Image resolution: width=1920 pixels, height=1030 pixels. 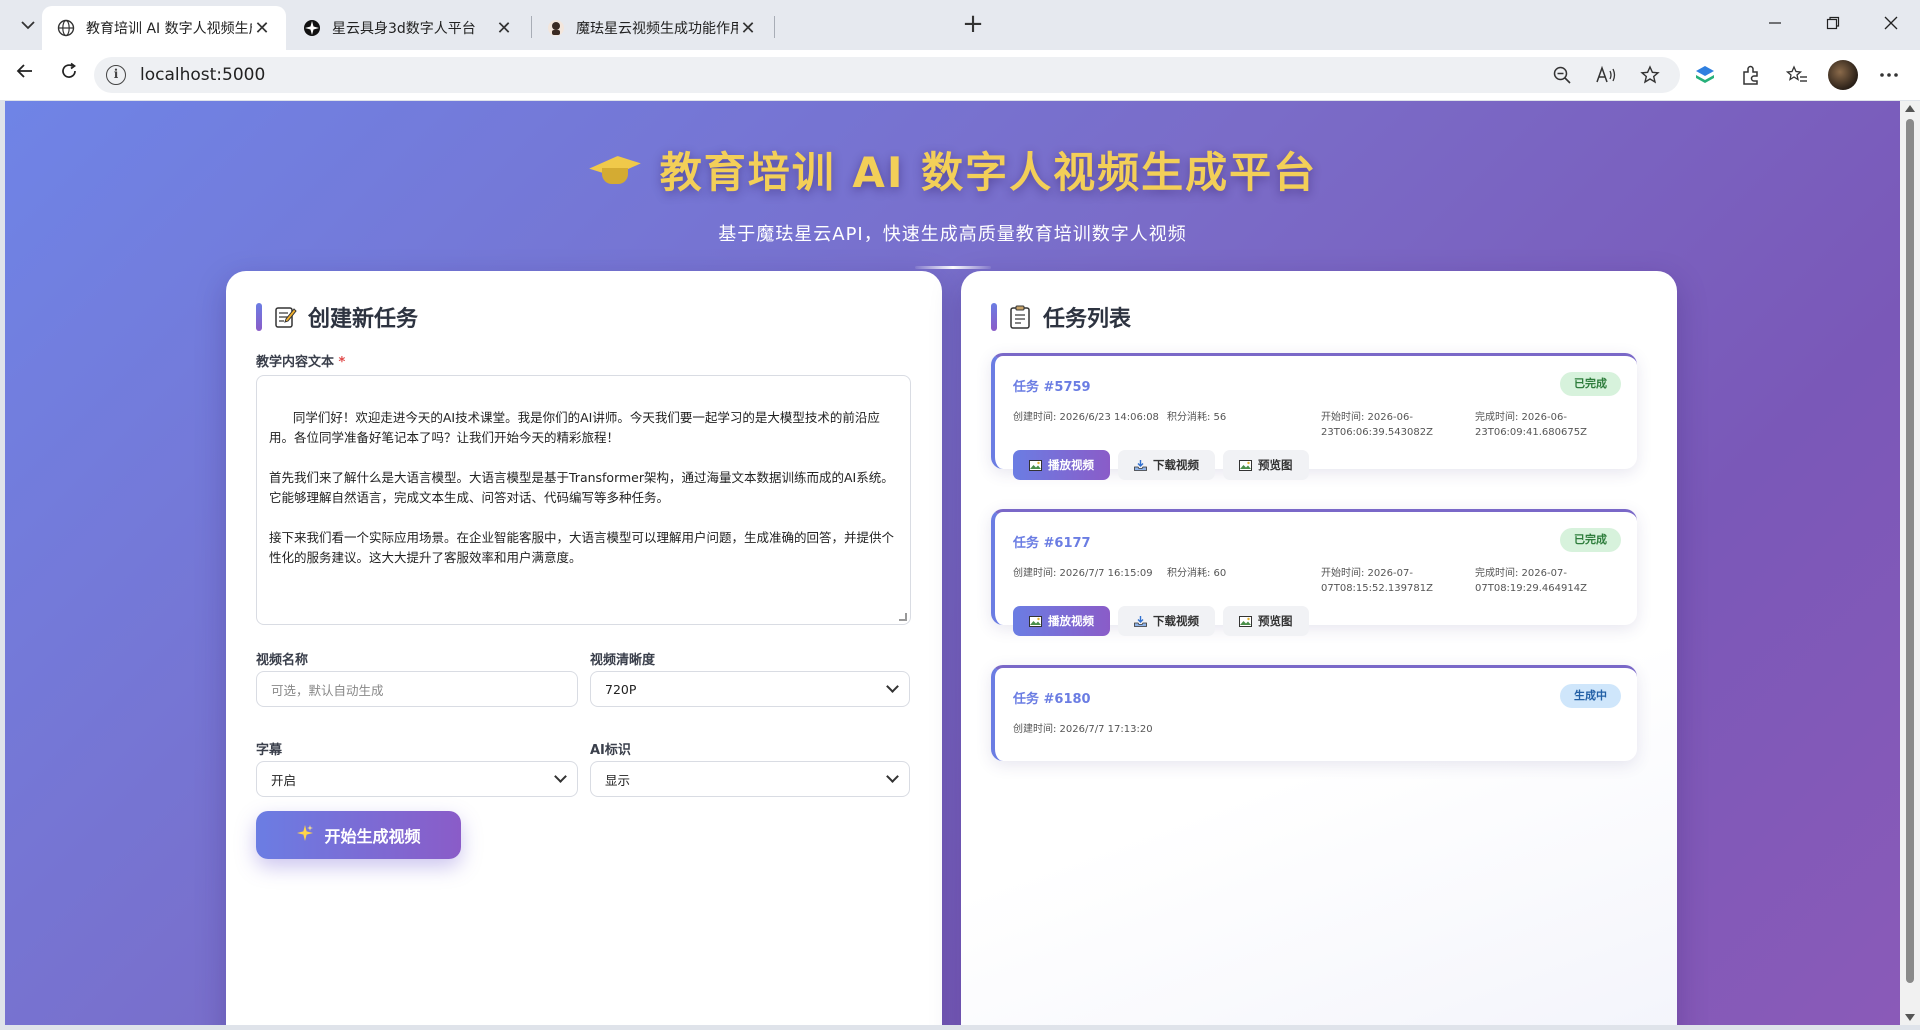 What do you see at coordinates (417, 689) in the screenshot?
I see `video-name-input: 可选，默认自动生成` at bounding box center [417, 689].